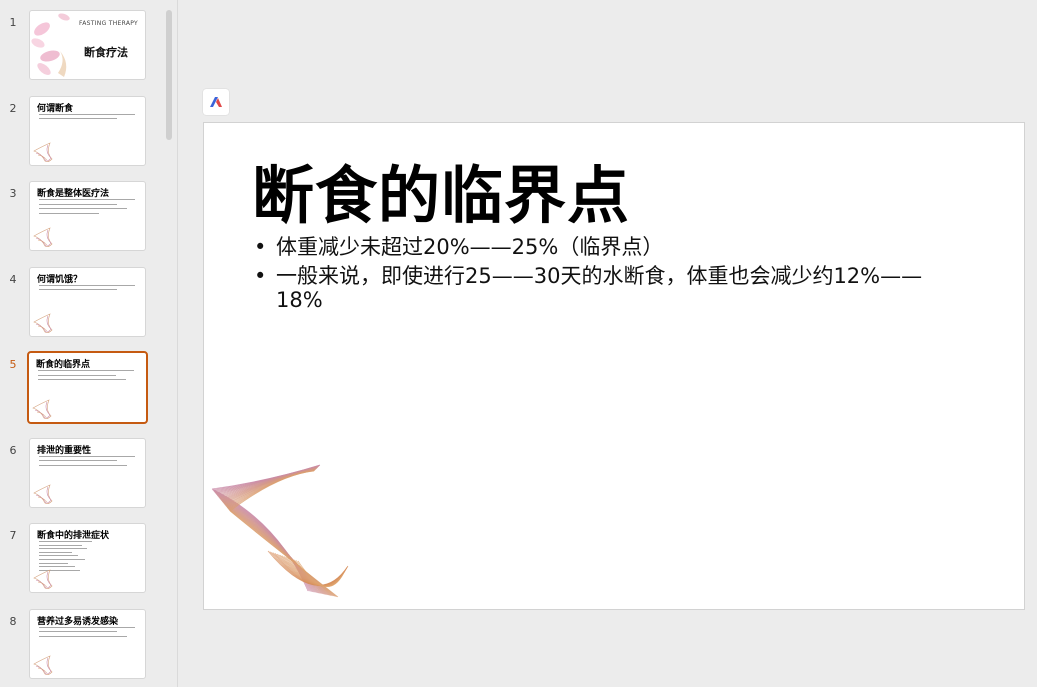  Describe the element at coordinates (87, 387) in the screenshot. I see `slide-thumbnail-card: 断食的临界点` at that location.